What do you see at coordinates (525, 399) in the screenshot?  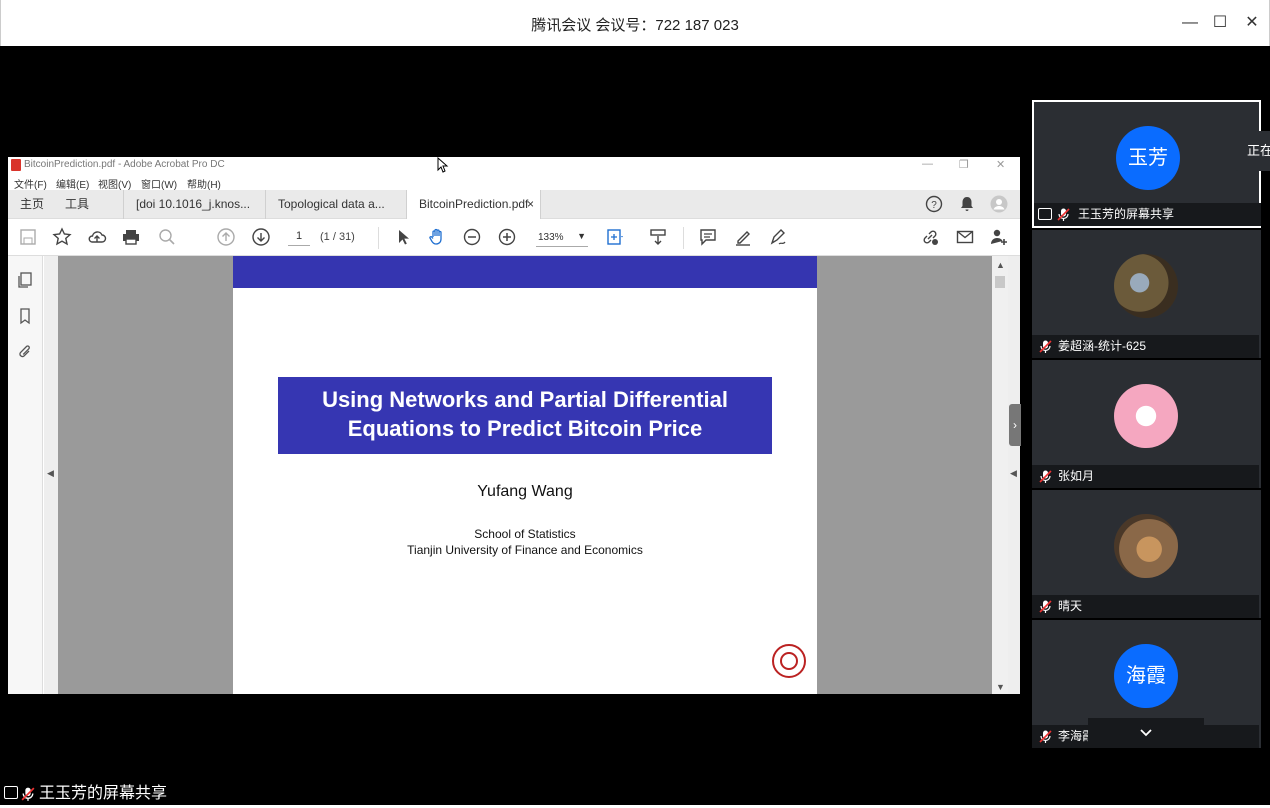 I see `pdf-title-line-1: Using Networks and Partial Differential` at bounding box center [525, 399].